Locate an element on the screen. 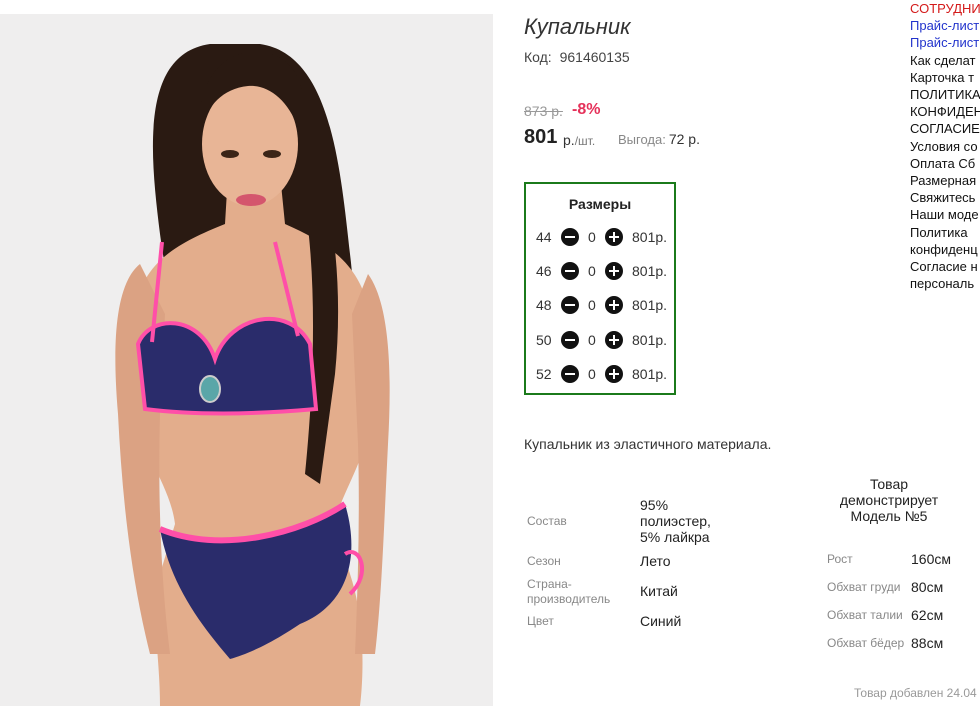 This screenshot has height=706, width=980. price-per: /шт. is located at coordinates (585, 141).